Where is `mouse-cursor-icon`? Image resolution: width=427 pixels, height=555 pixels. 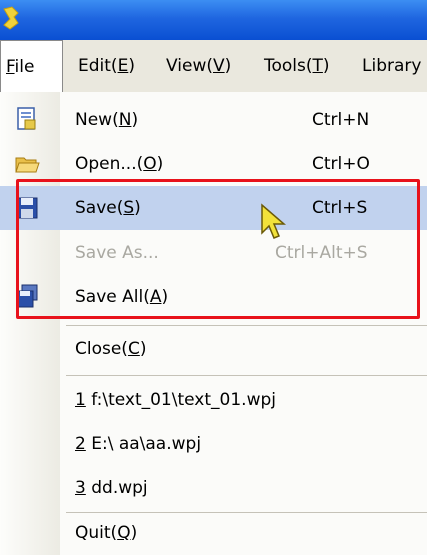 mouse-cursor-icon is located at coordinates (274, 221).